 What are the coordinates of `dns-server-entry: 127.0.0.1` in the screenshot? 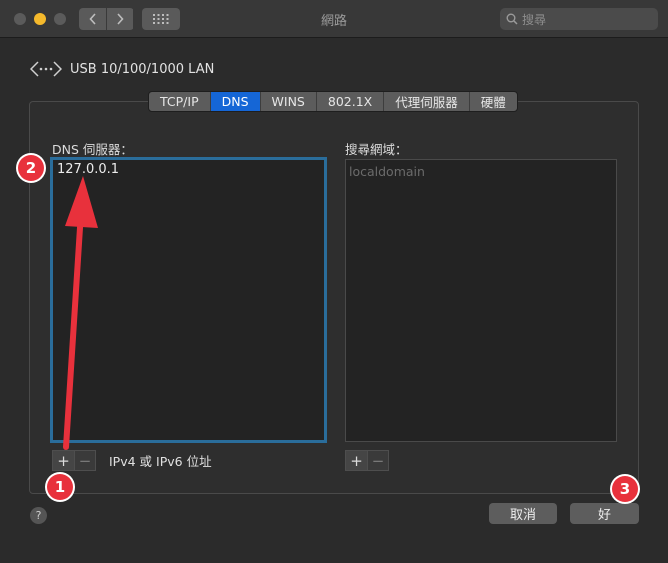 It's located at (88, 169).